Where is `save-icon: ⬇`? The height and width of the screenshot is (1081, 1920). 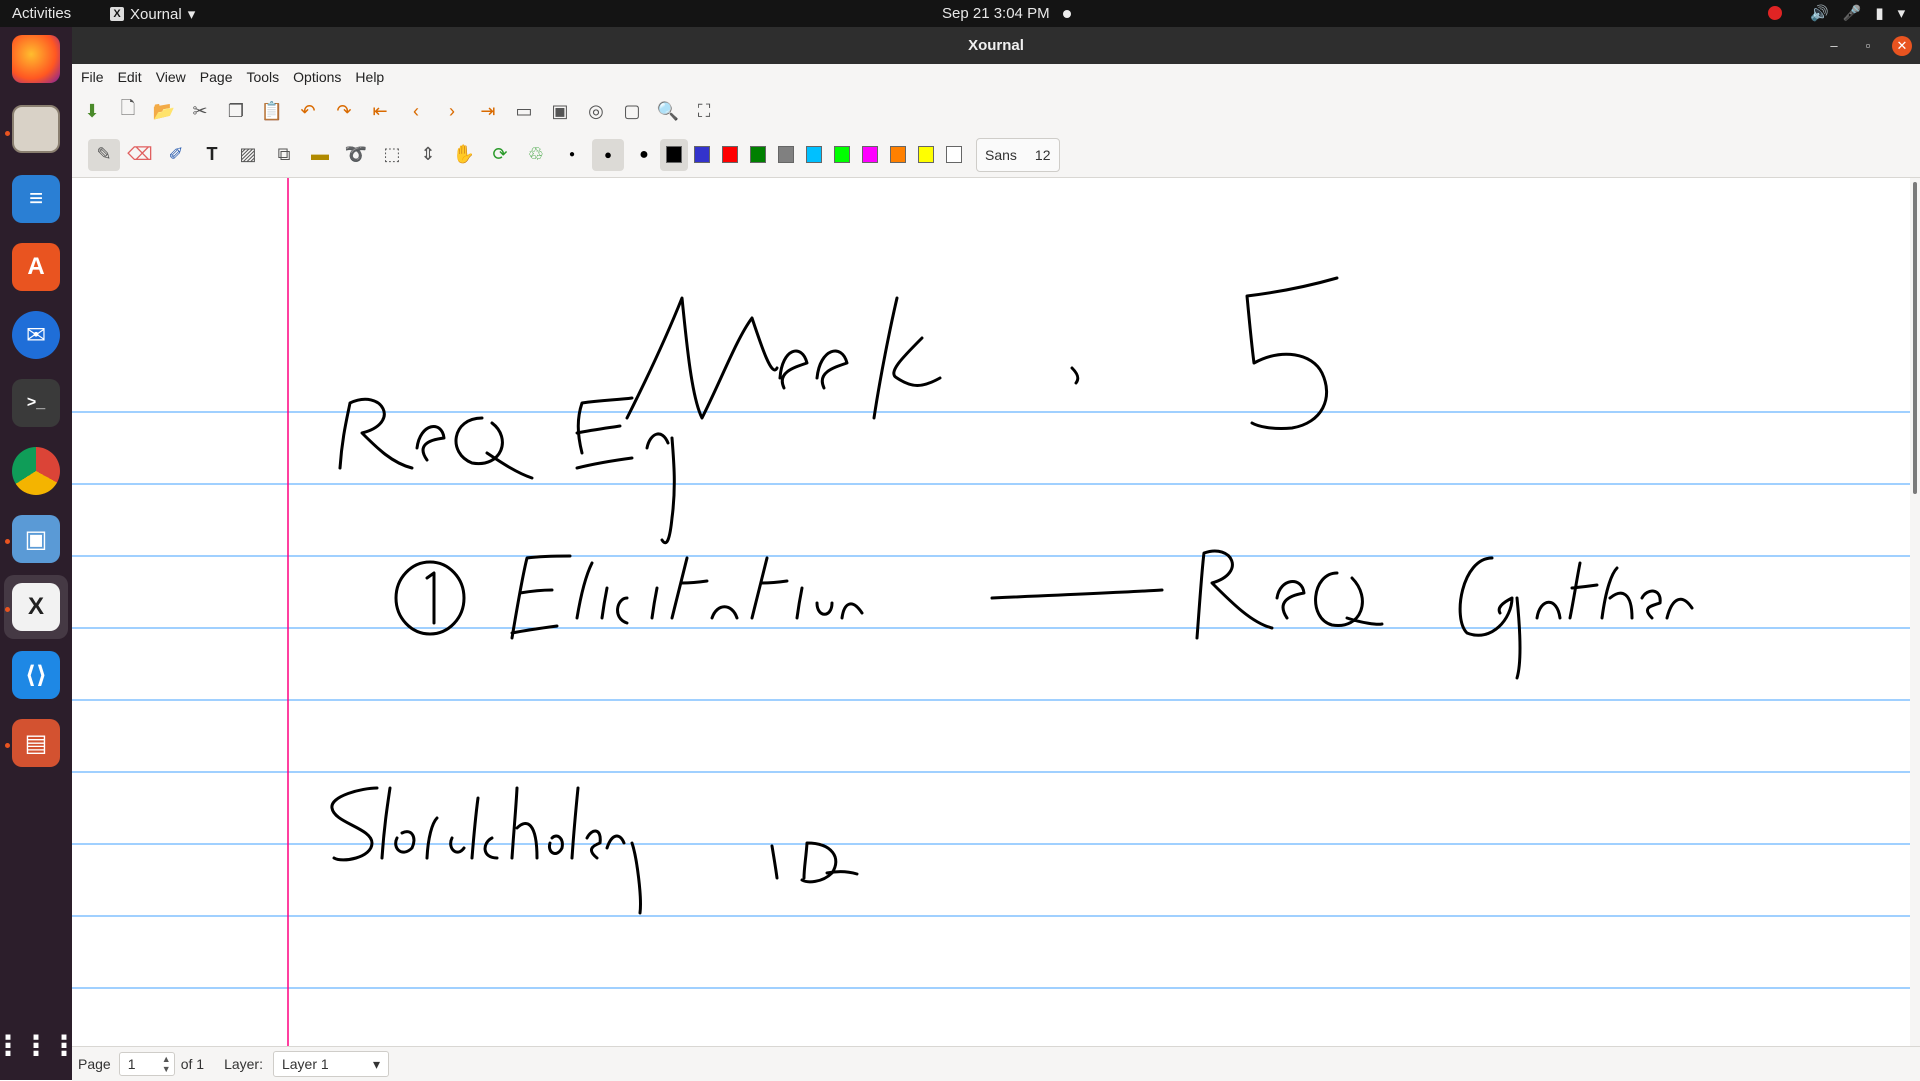 save-icon: ⬇ is located at coordinates (92, 111).